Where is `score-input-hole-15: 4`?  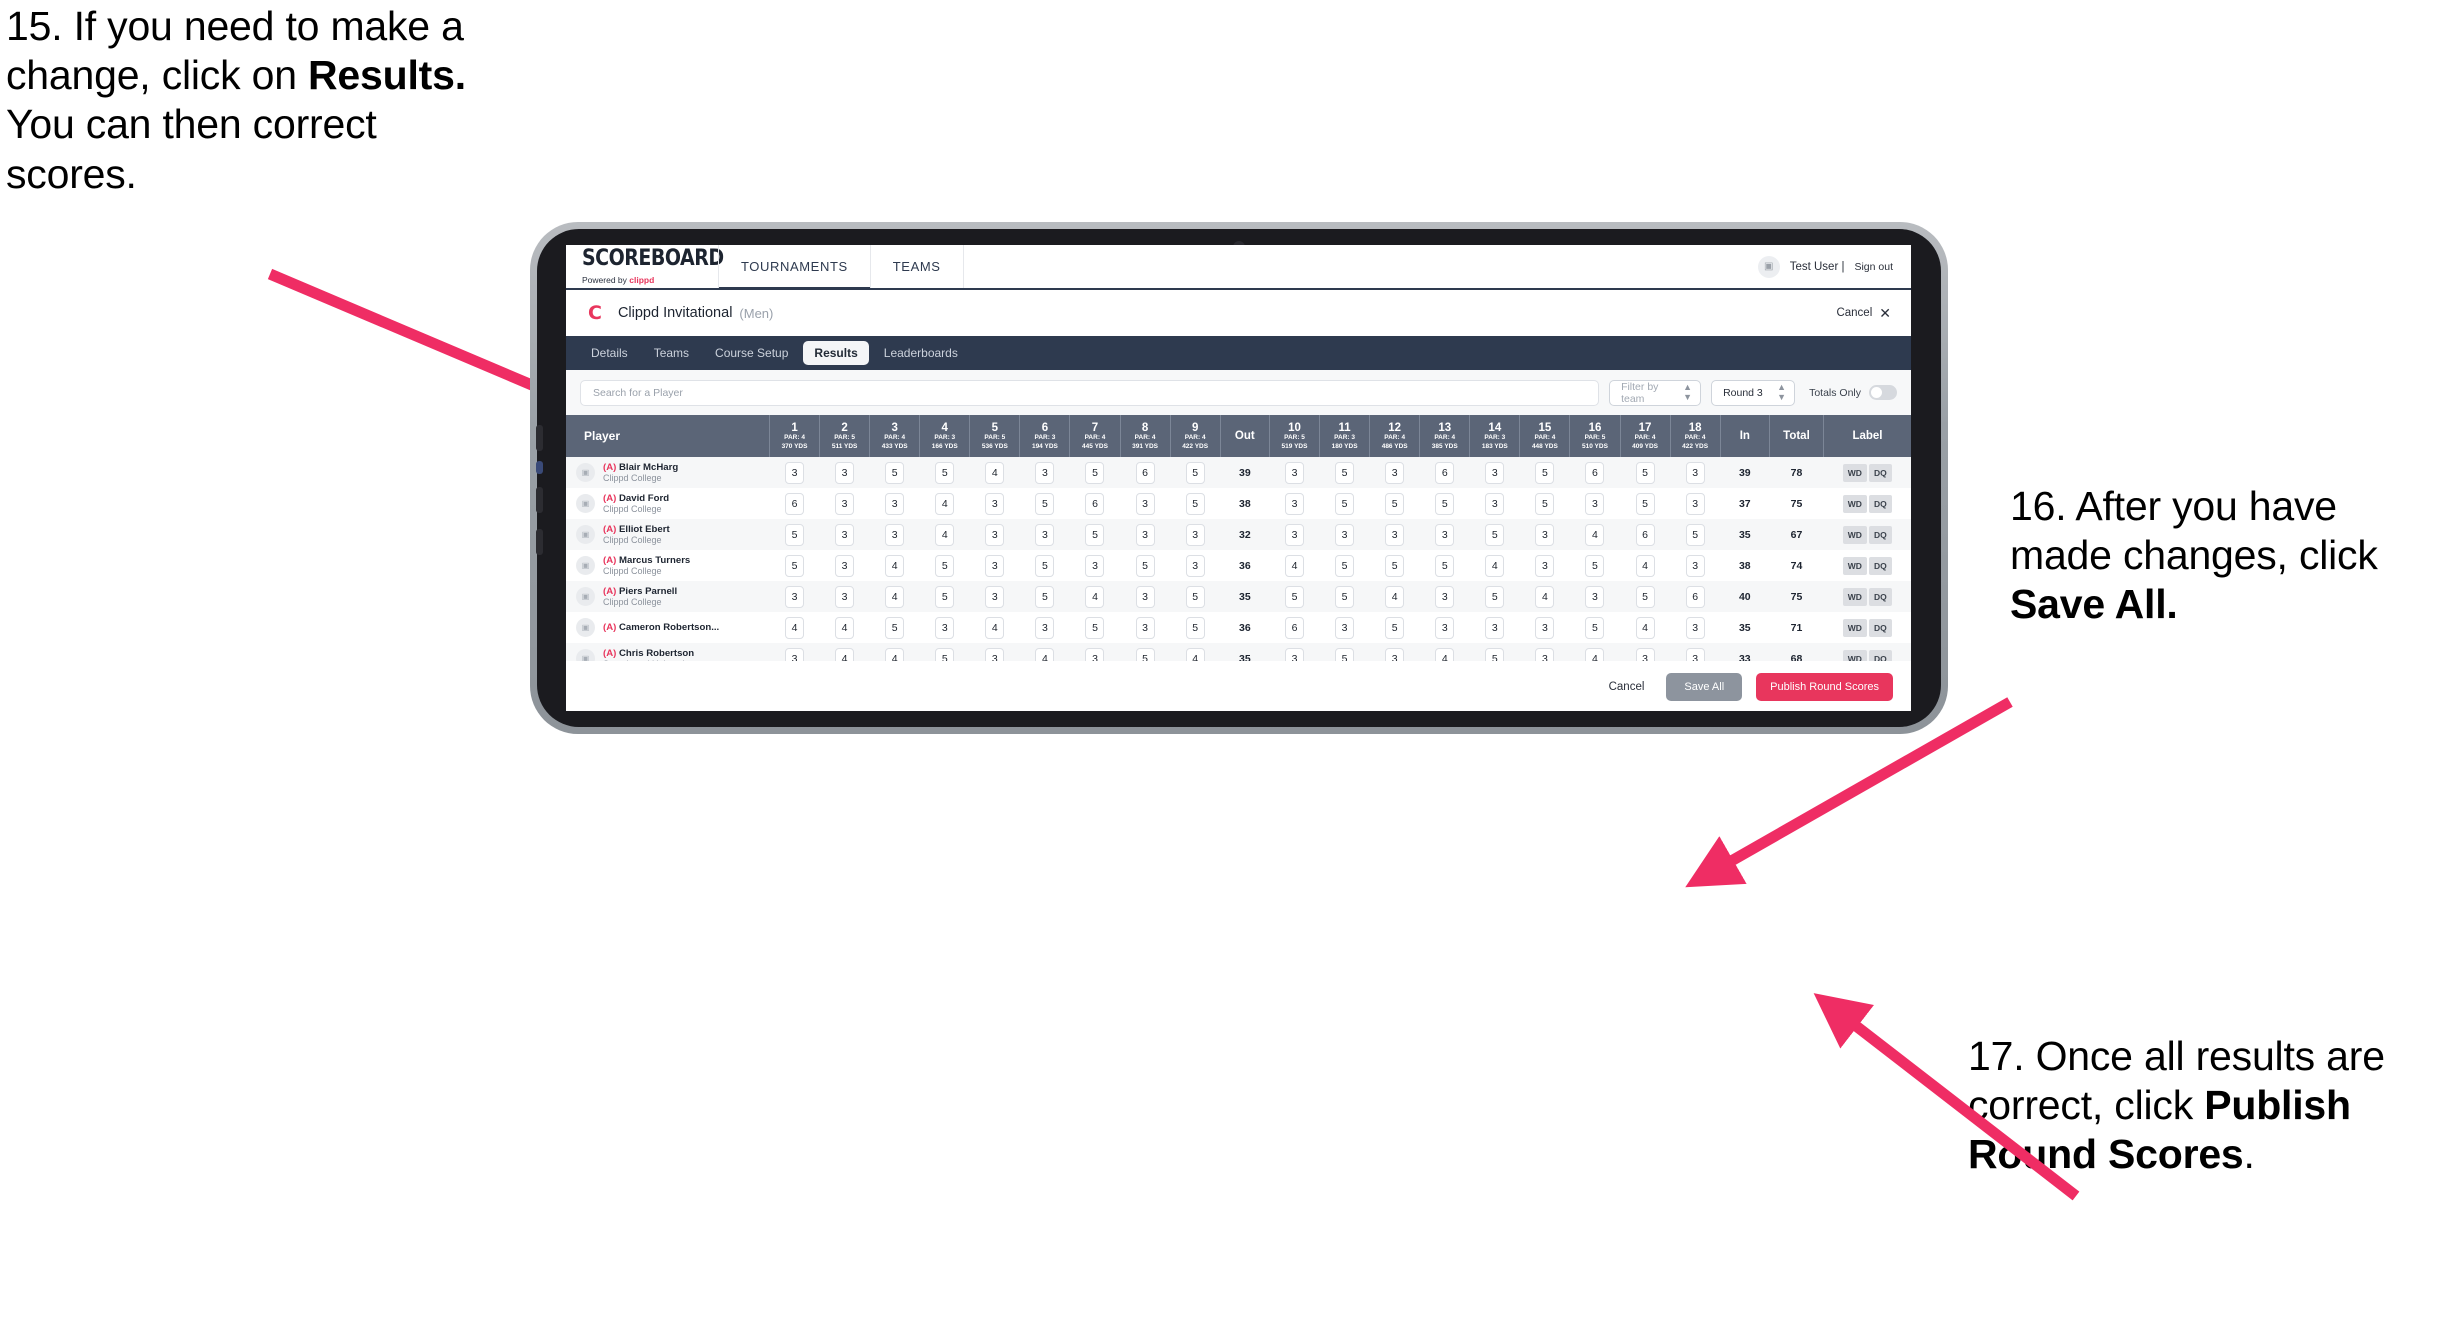 score-input-hole-15: 4 is located at coordinates (1545, 596).